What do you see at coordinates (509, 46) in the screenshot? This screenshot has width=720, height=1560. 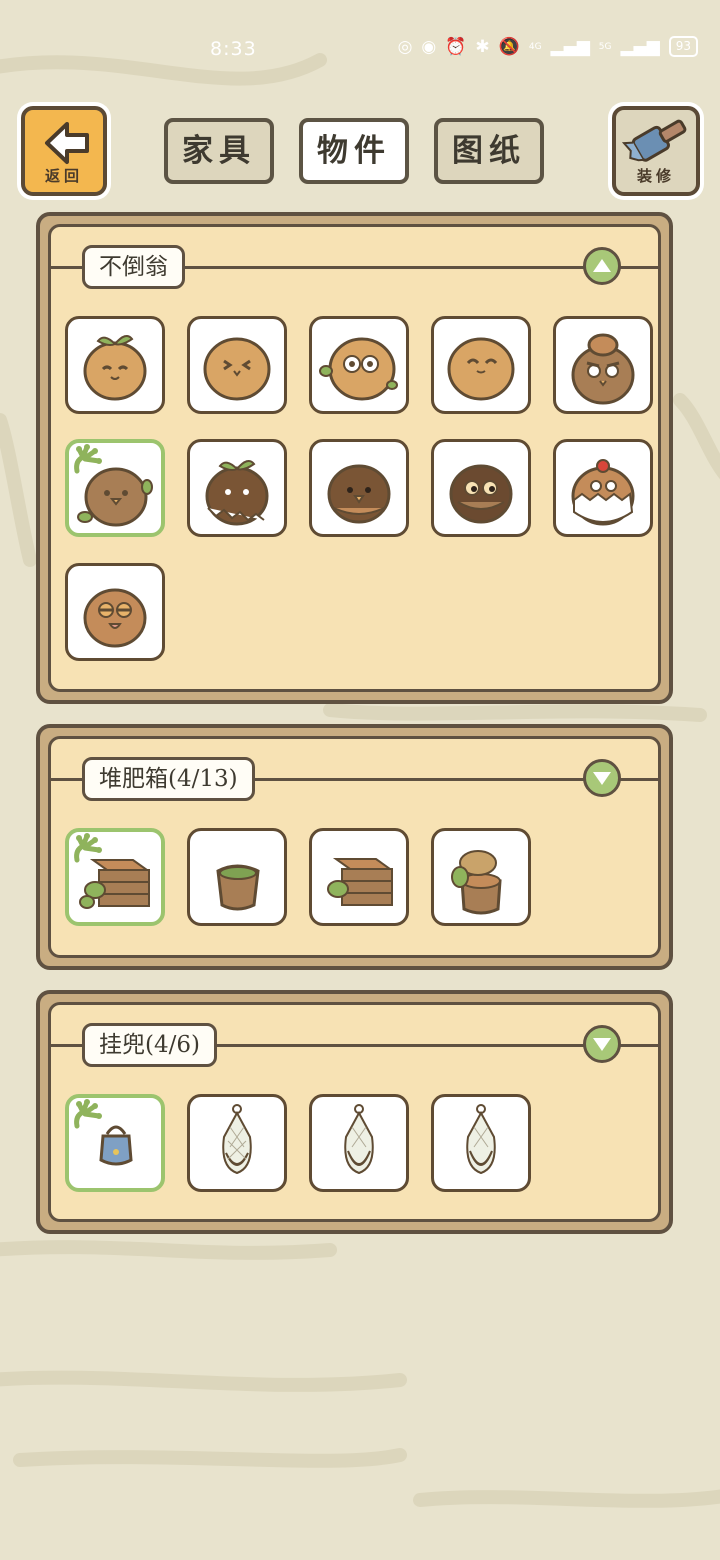 I see `mute-icon: 🔕` at bounding box center [509, 46].